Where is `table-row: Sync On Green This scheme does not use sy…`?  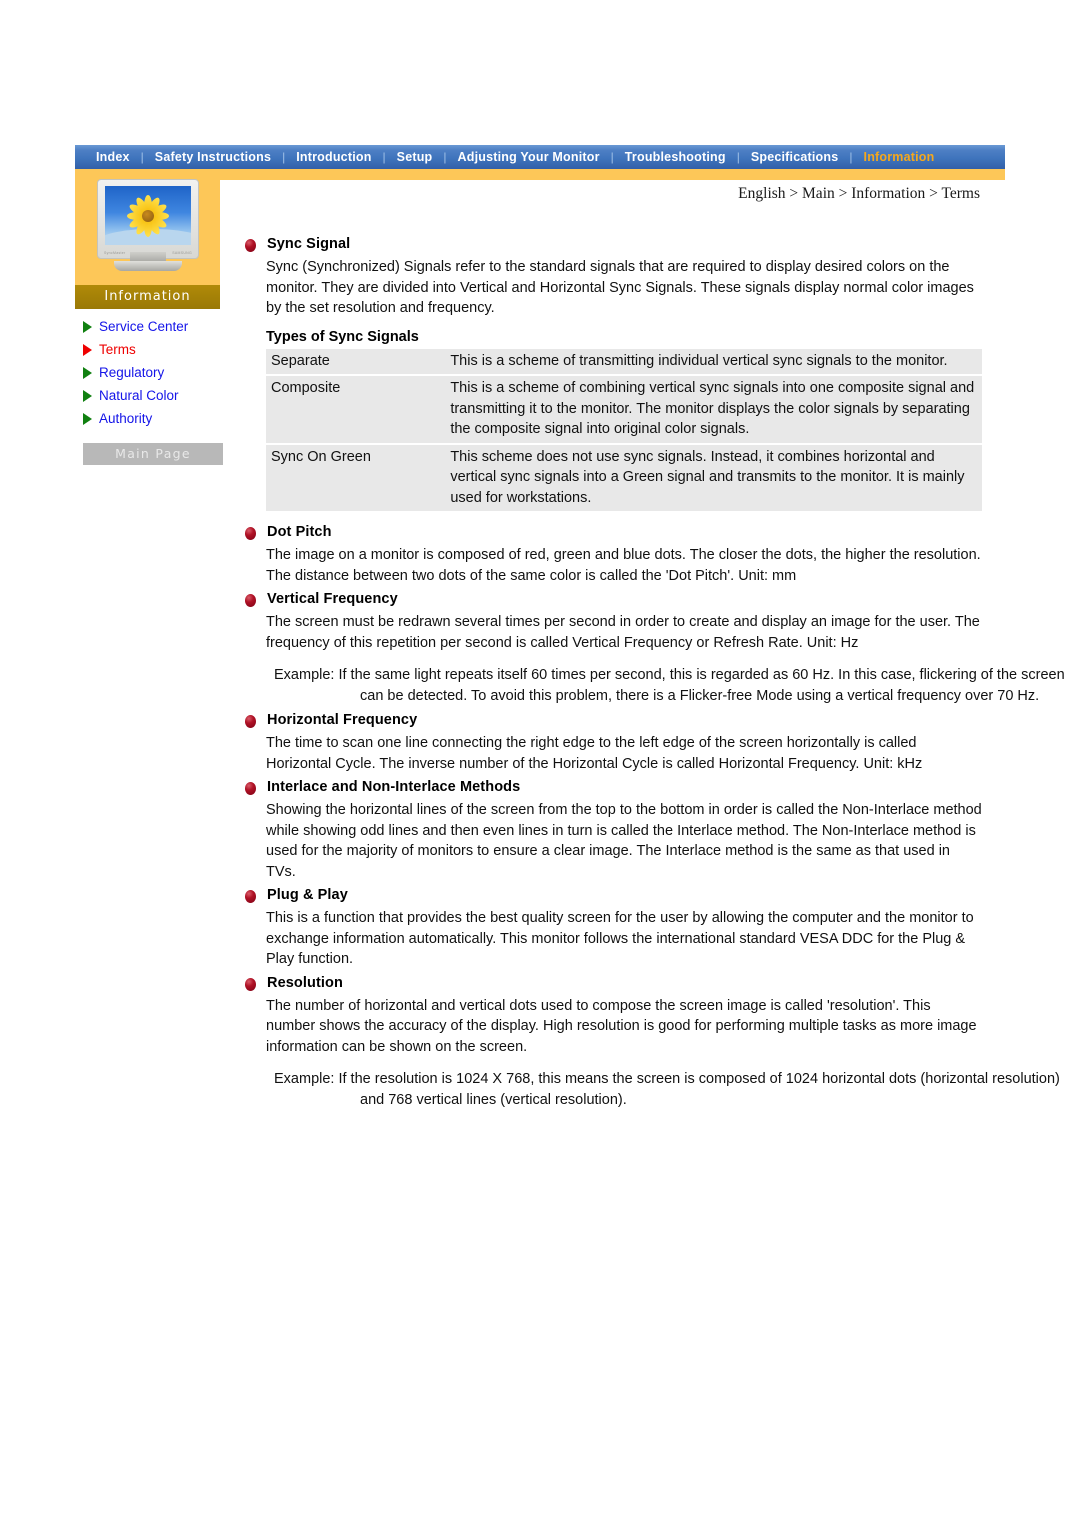 table-row: Sync On Green This scheme does not use sy… is located at coordinates (624, 477).